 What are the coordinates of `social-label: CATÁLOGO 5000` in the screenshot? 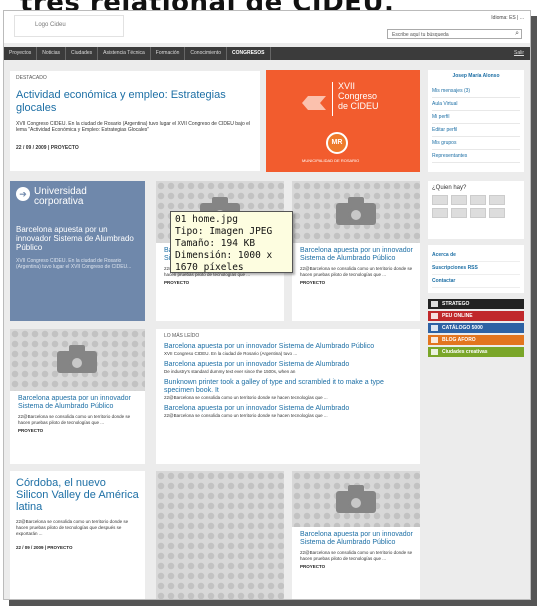 It's located at (462, 328).